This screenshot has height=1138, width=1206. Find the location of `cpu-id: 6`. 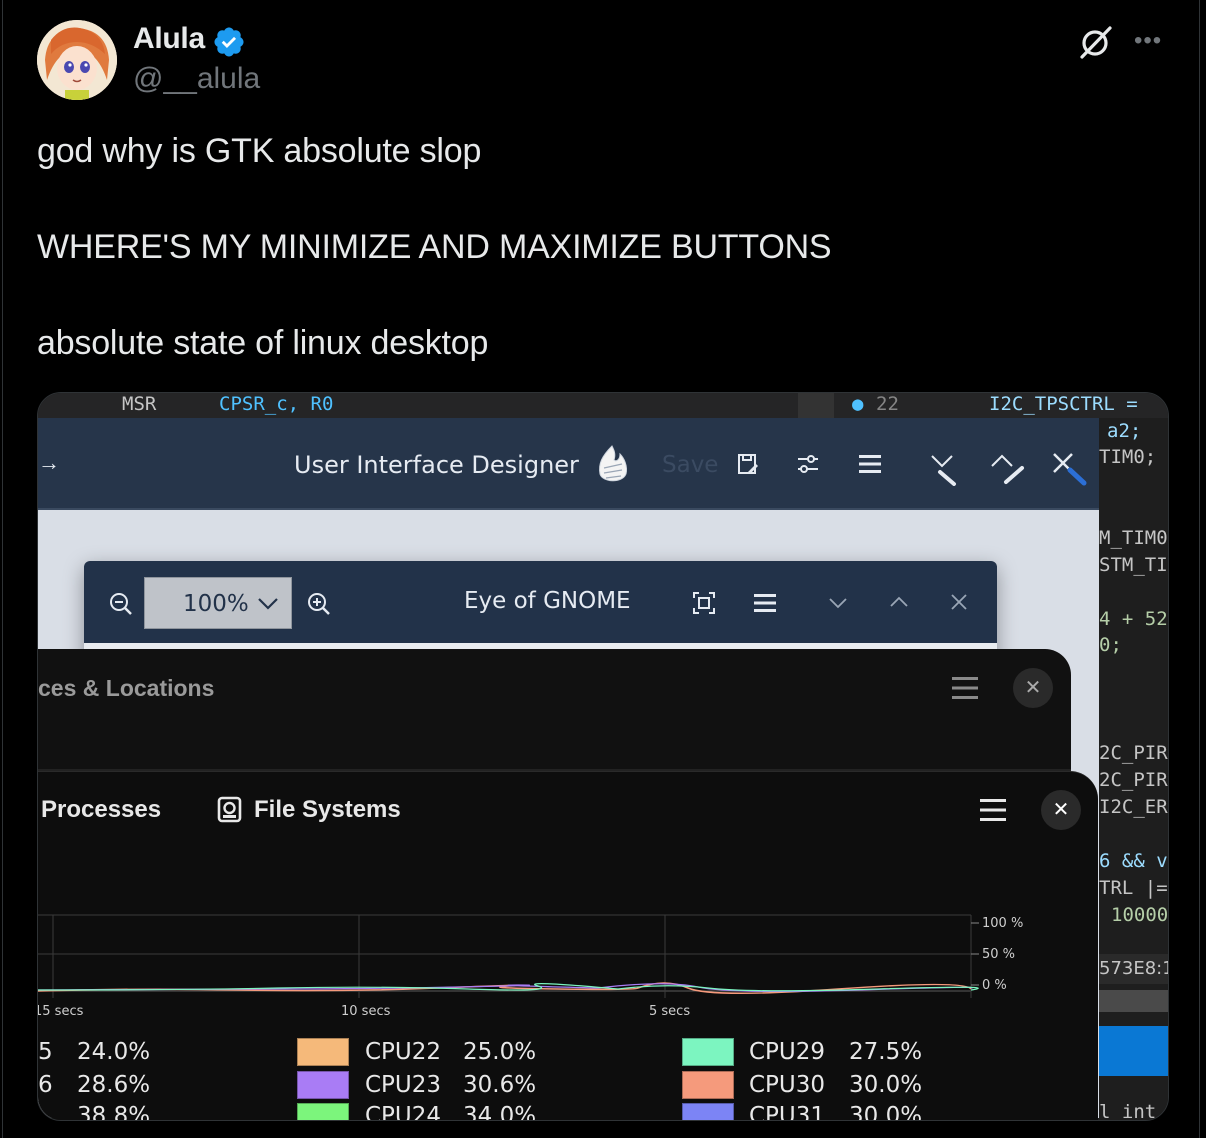

cpu-id: 6 is located at coordinates (45, 1085).